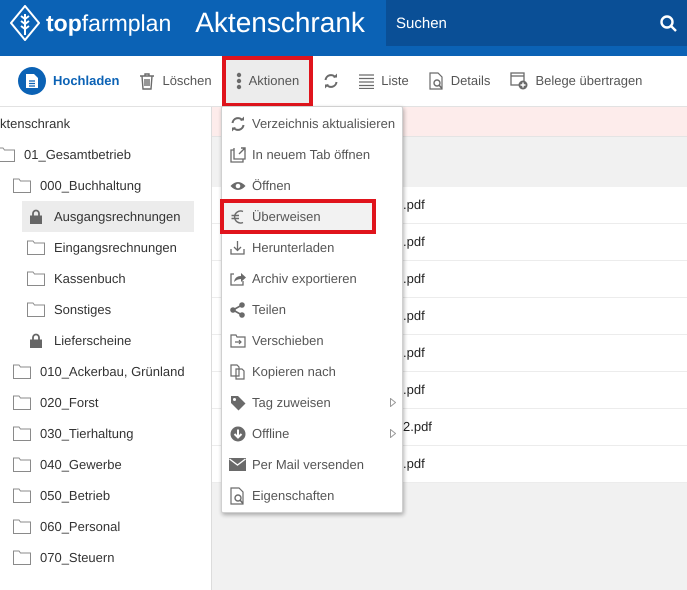 This screenshot has width=687, height=590. I want to click on menu-item: In neuem Tab öffnen, so click(312, 154).